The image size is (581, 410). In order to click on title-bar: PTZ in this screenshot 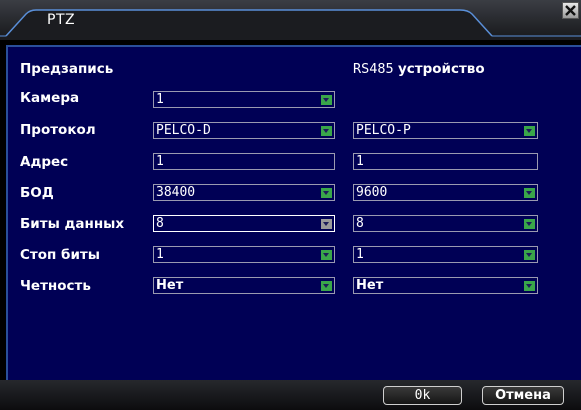, I will do `click(290, 20)`.